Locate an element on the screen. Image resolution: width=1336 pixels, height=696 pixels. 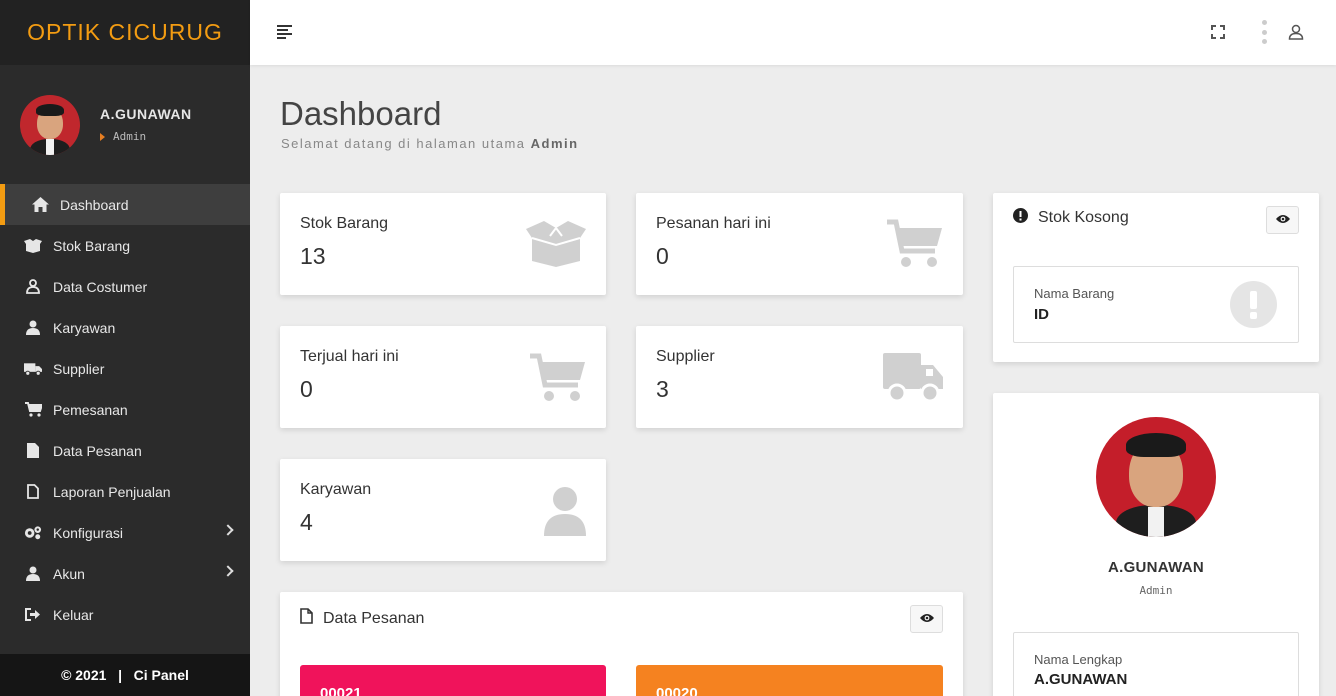
user-panel: A.GUNAWAN Admin is located at coordinates (125, 124).